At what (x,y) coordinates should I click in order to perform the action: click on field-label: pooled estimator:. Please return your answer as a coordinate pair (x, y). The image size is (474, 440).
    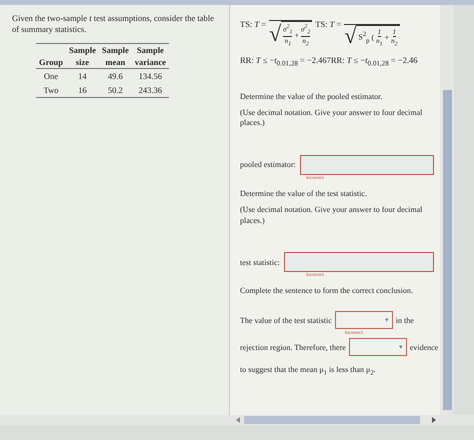
    Looking at the image, I should click on (268, 165).